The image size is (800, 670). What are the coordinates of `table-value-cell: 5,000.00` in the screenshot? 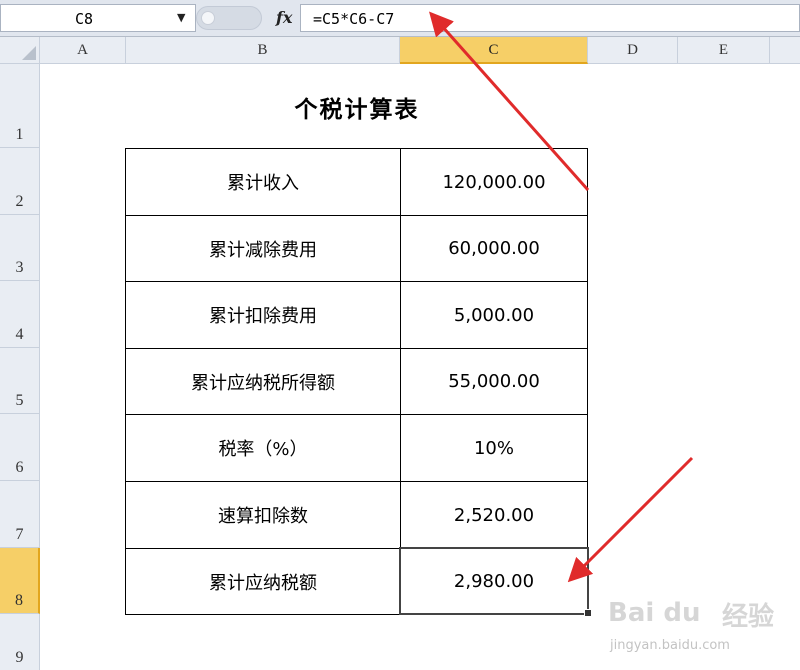 It's located at (494, 315).